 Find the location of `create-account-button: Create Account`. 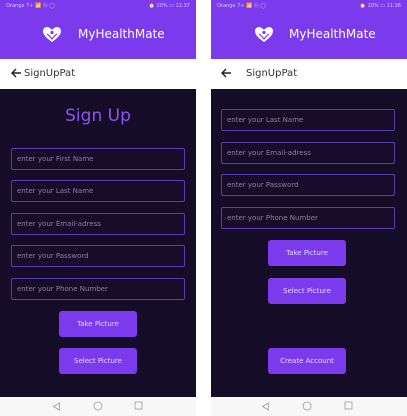

create-account-button: Create Account is located at coordinates (307, 361).